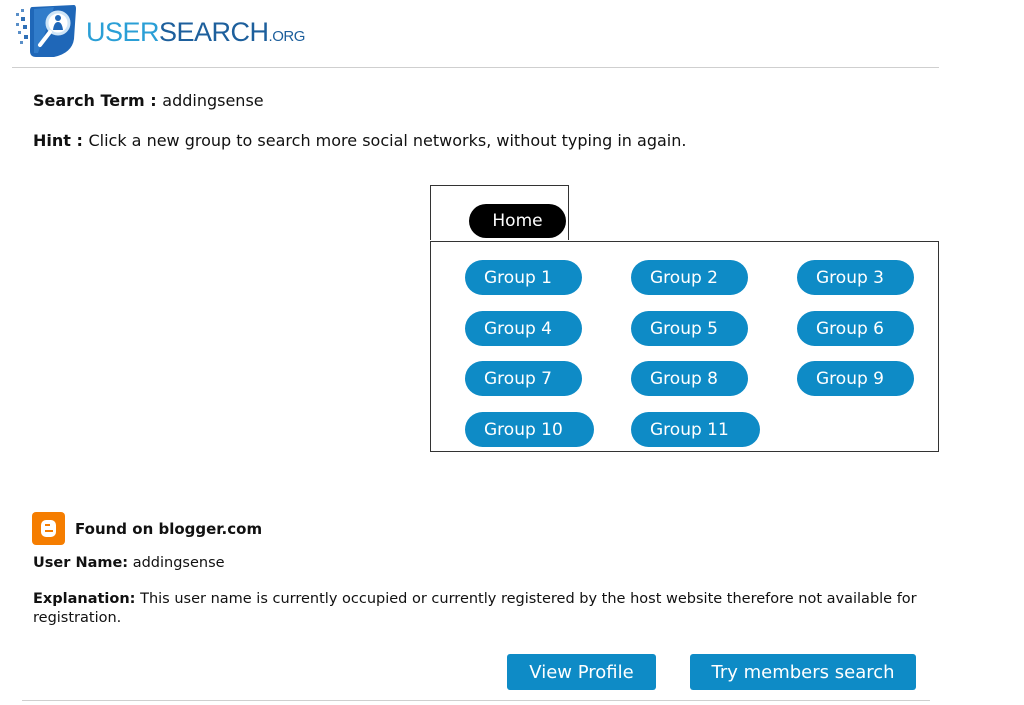  What do you see at coordinates (52, 140) in the screenshot?
I see `hint-label: Hint` at bounding box center [52, 140].